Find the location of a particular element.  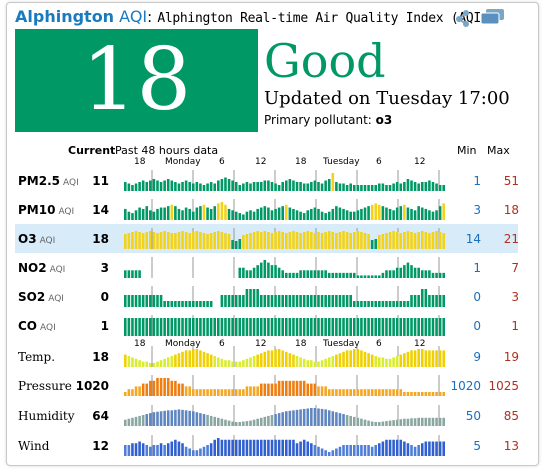

row-no2: NO2 AQI 3 1 7 is located at coordinates (267, 267).